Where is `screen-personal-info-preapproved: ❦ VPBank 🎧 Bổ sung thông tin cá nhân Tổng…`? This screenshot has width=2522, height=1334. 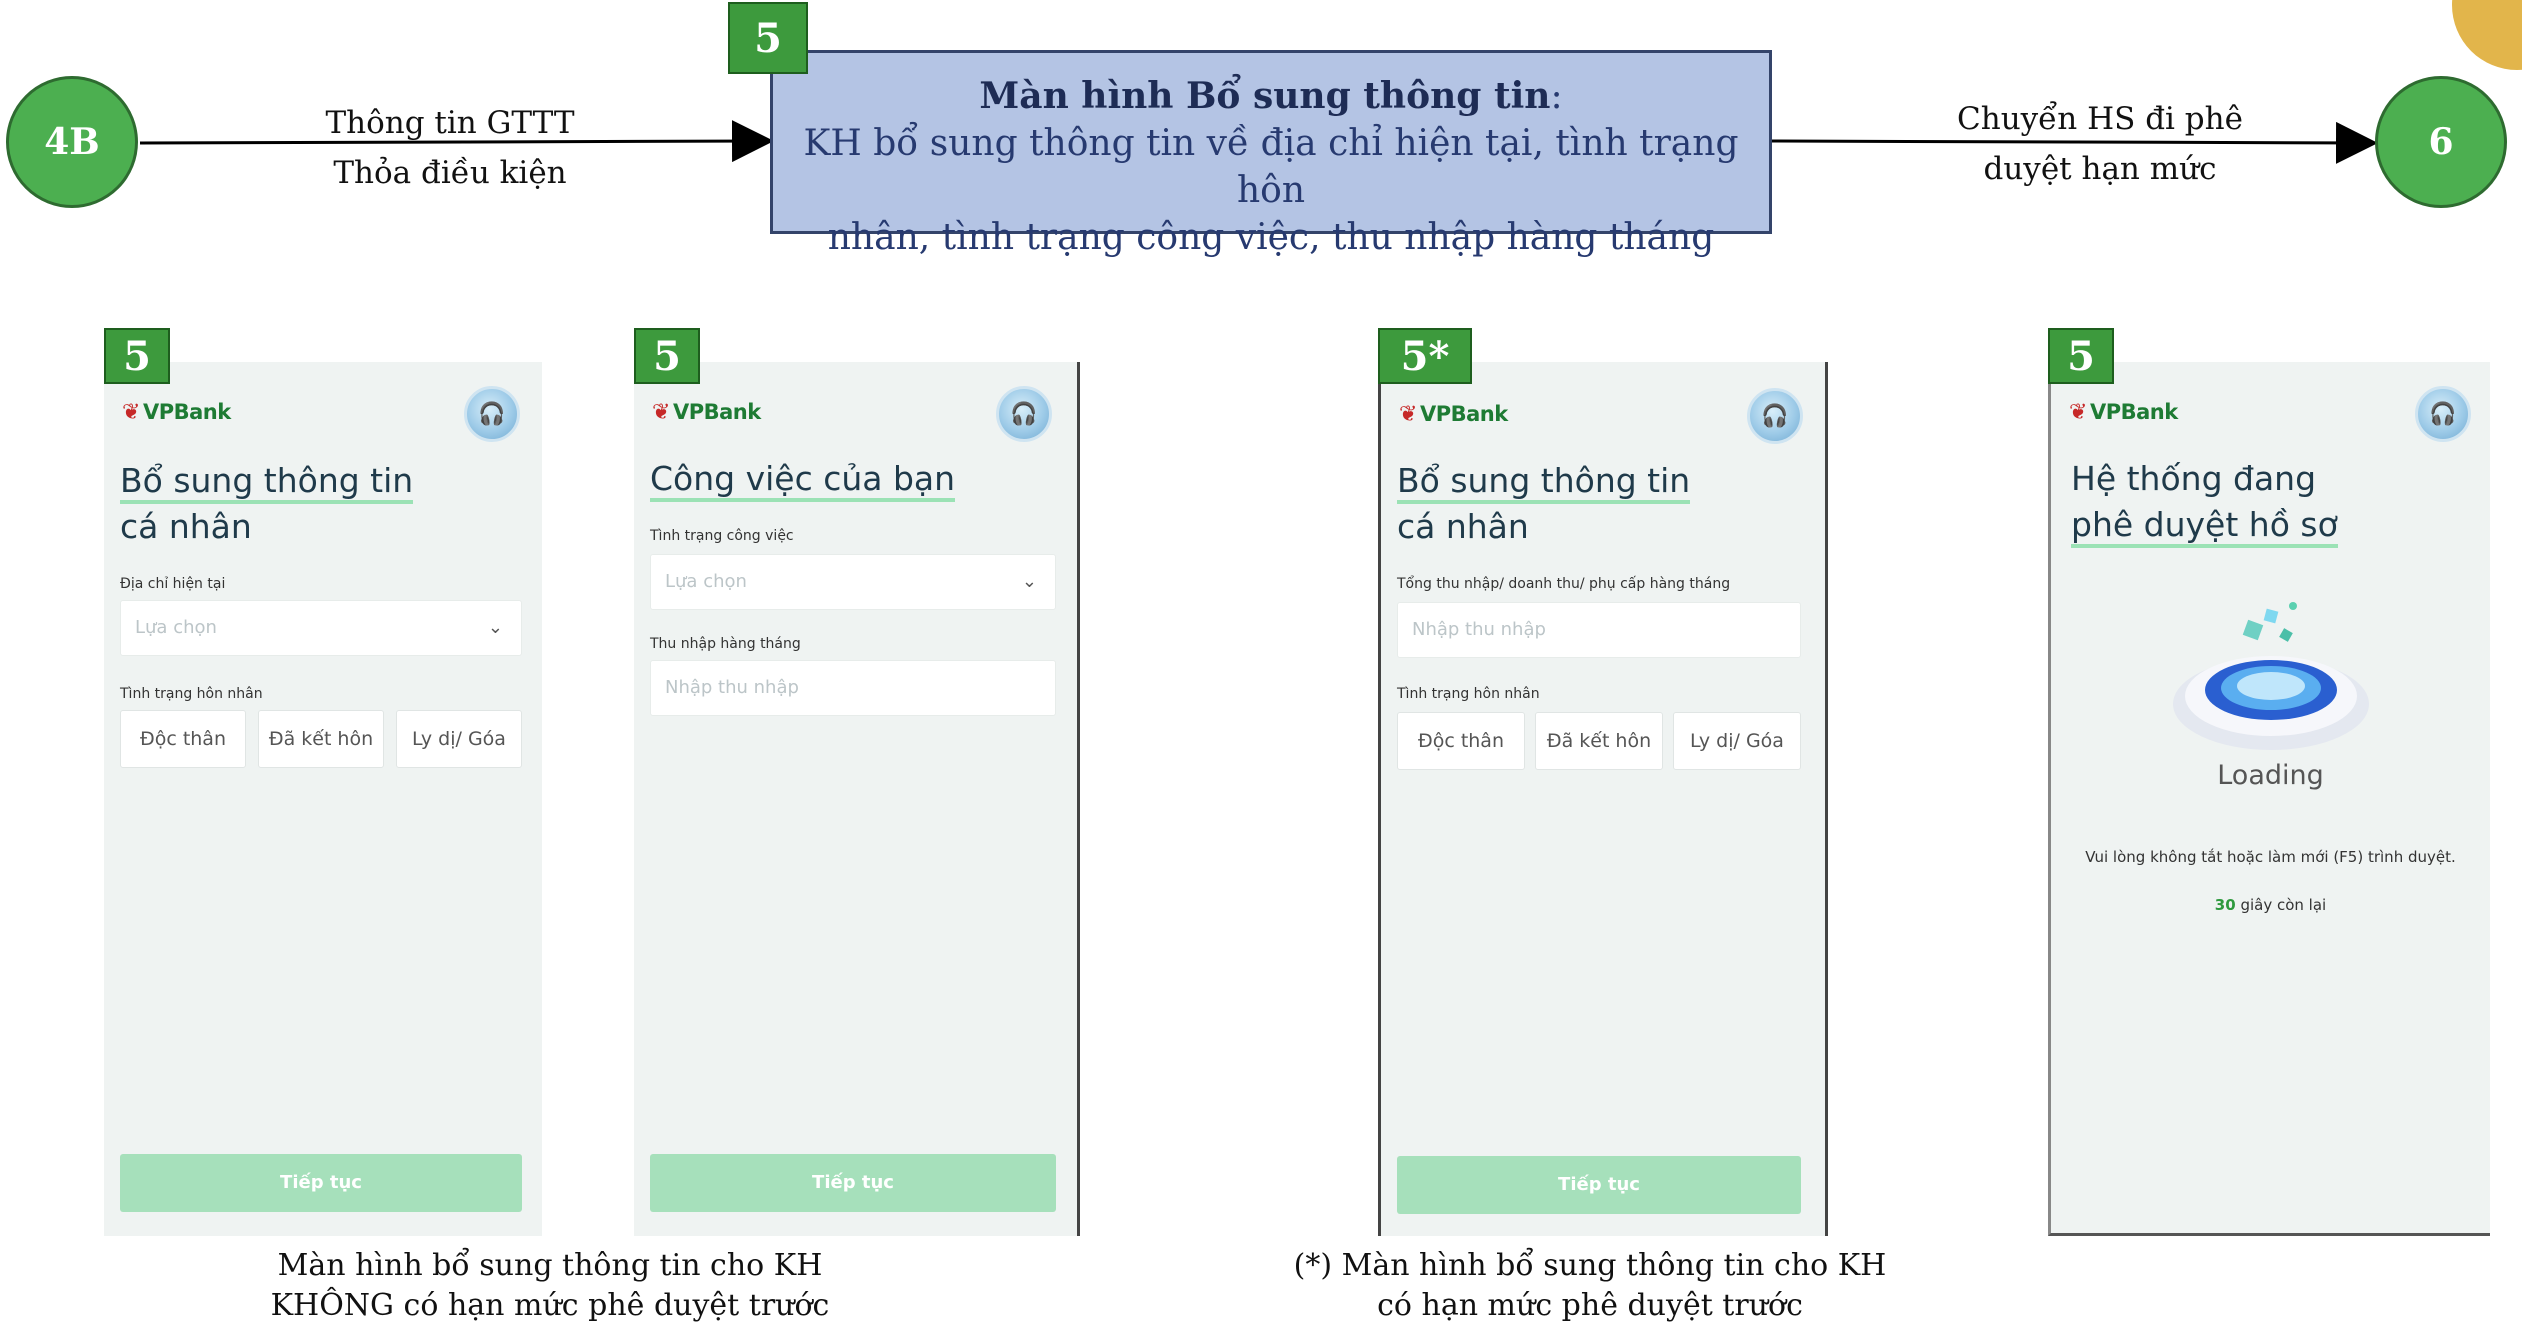 screen-personal-info-preapproved: ❦ VPBank 🎧 Bổ sung thông tin cá nhân Tổng… is located at coordinates (1603, 799).